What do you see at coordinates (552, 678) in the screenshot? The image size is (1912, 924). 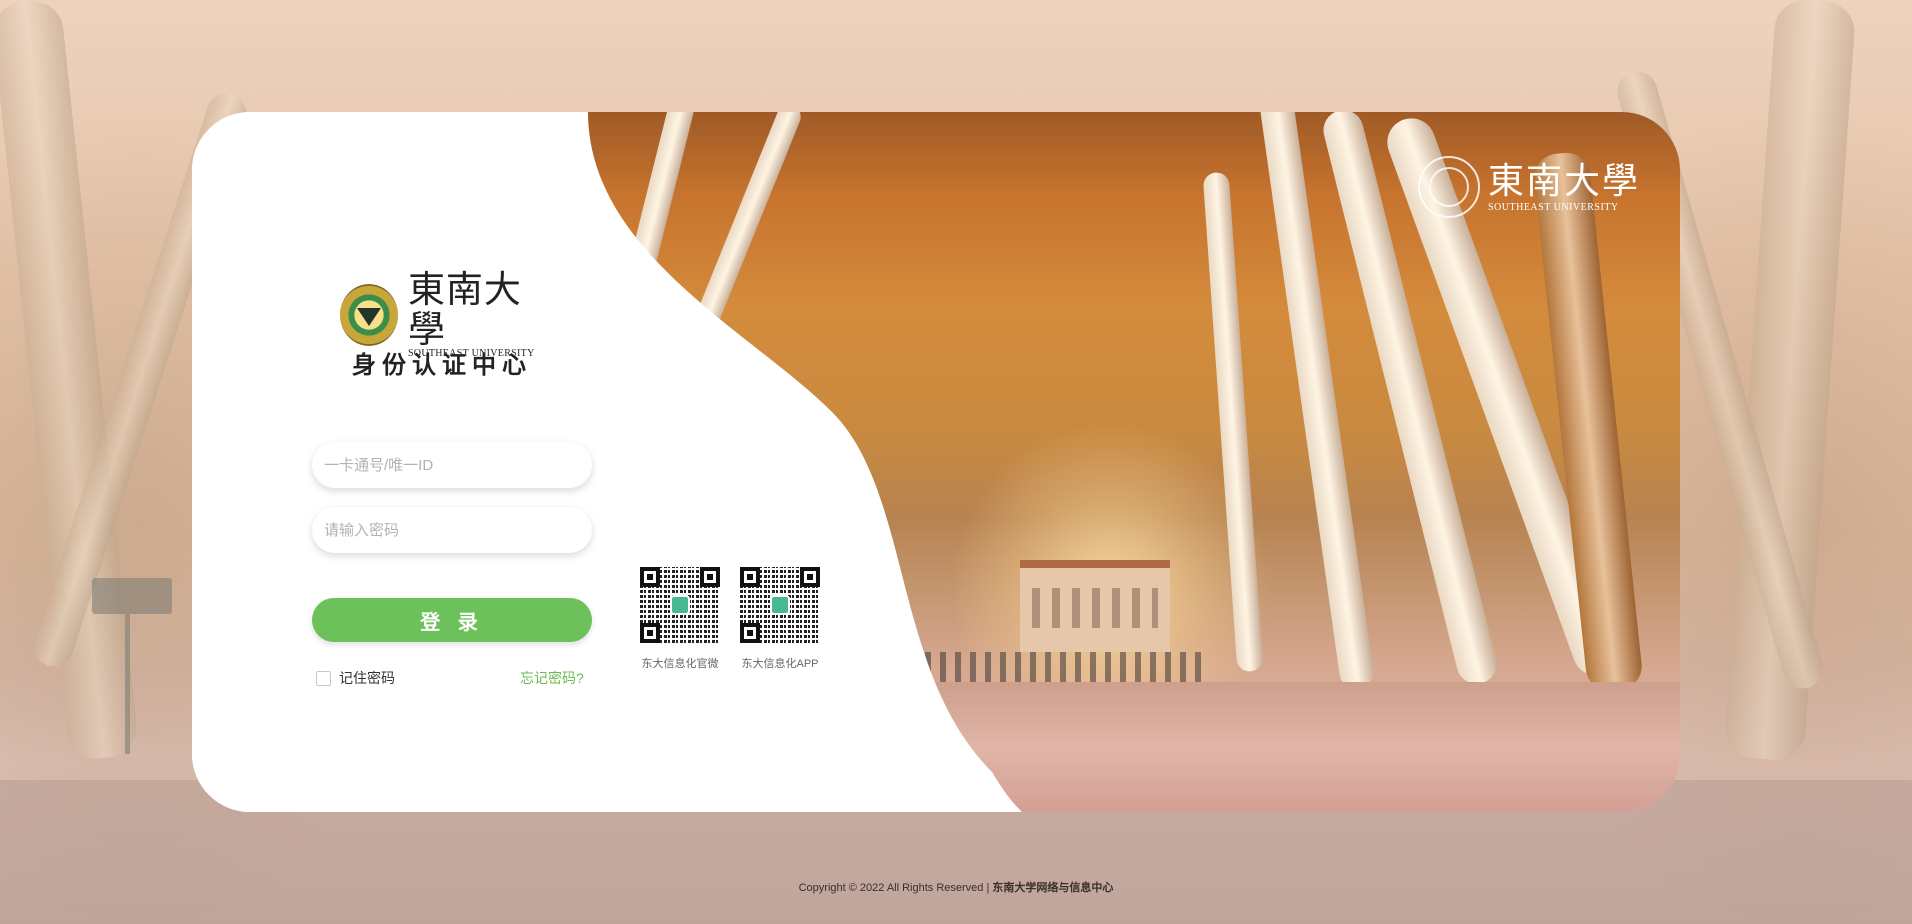 I see `forgot-password-link: 忘记密码?` at bounding box center [552, 678].